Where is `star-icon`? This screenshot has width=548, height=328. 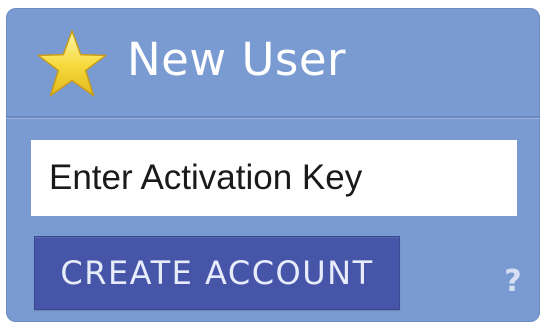
star-icon is located at coordinates (72, 63).